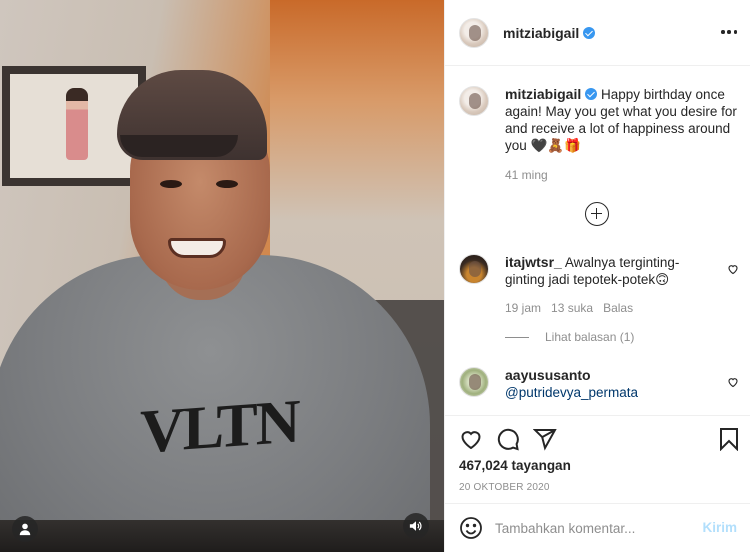  I want to click on comment-age: 19 jam, so click(523, 308).